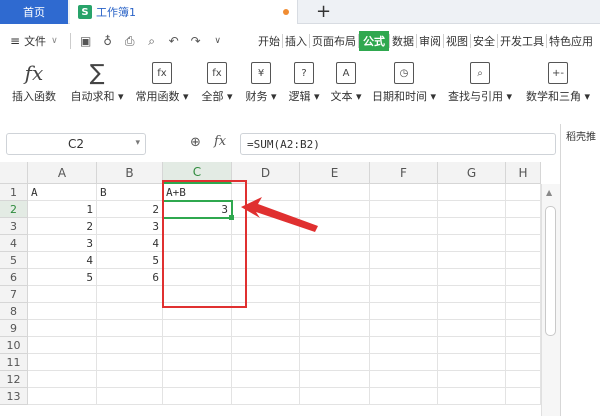  I want to click on annotation-overlay, so click(279, 214).